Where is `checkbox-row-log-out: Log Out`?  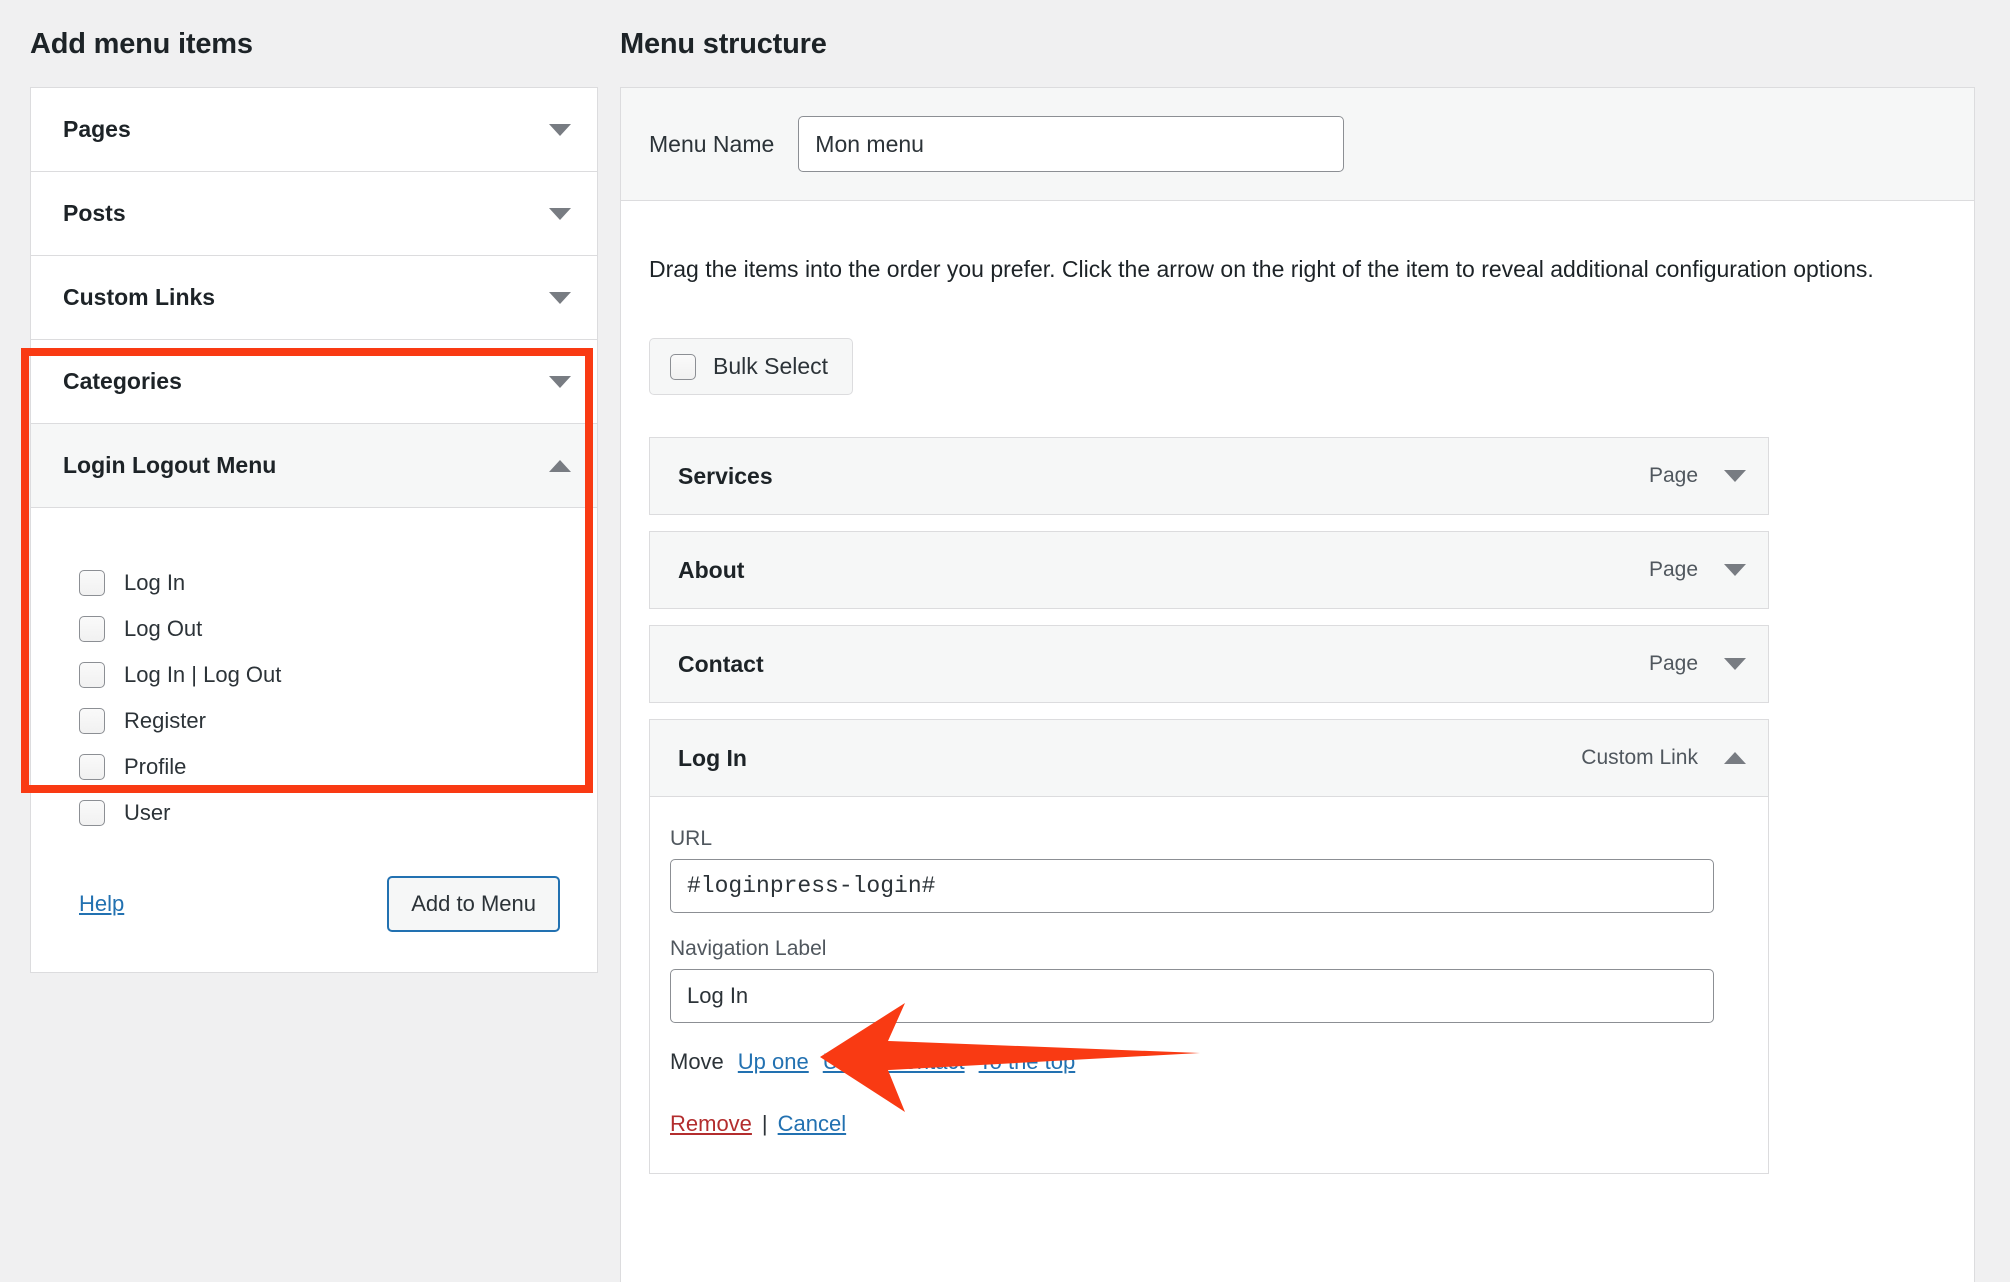
checkbox-row-log-out: Log Out is located at coordinates (338, 629).